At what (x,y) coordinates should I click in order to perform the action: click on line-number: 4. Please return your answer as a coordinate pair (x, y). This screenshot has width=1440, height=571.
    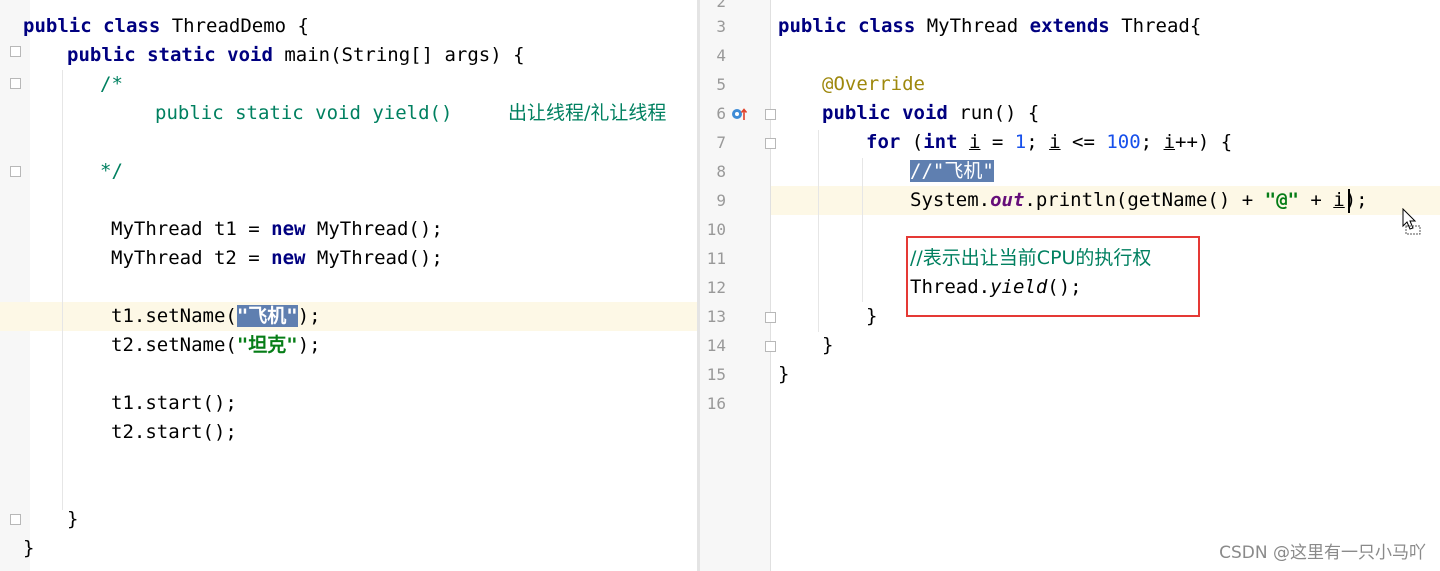
    Looking at the image, I should click on (721, 55).